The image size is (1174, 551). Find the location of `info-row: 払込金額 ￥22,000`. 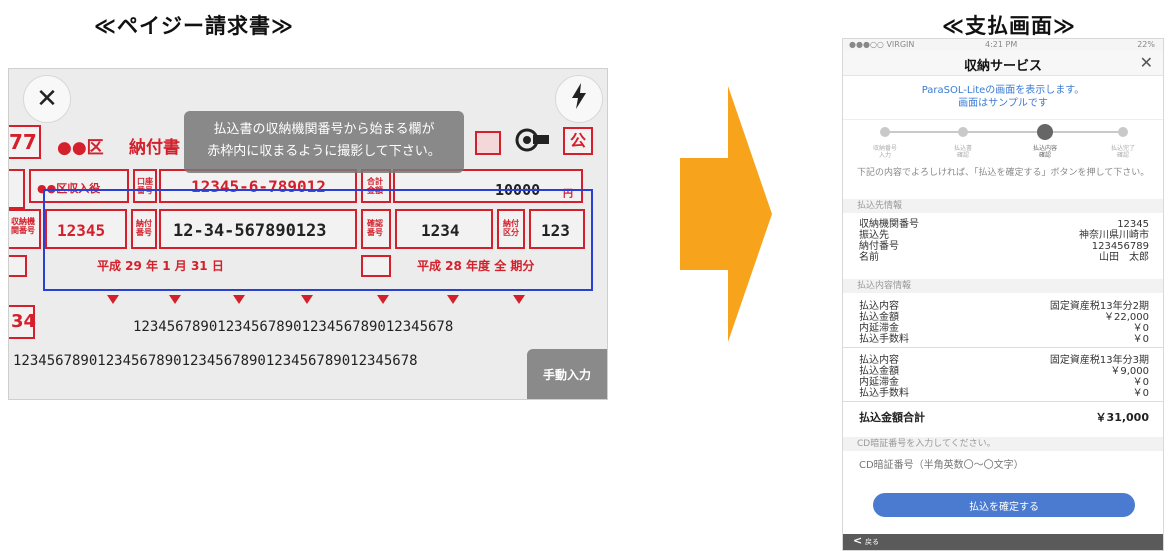

info-row: 払込金額 ￥22,000 is located at coordinates (1004, 317).